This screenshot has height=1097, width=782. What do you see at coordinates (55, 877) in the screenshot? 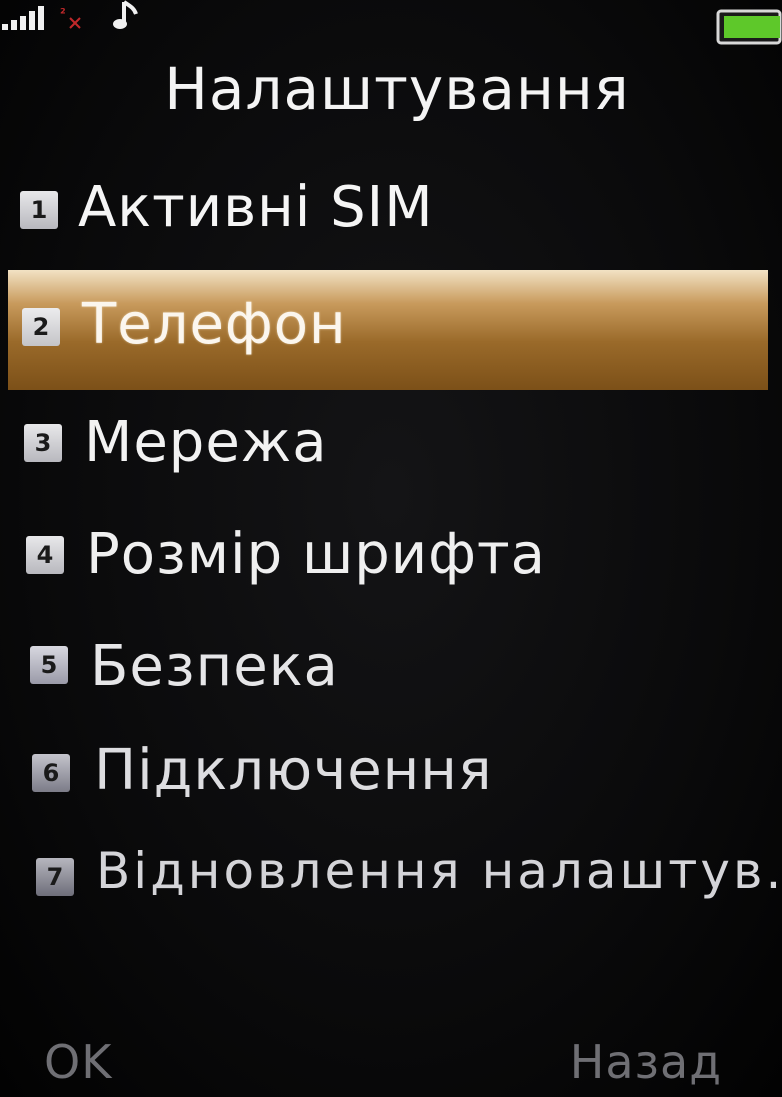
I see `item-number-badge: 7` at bounding box center [55, 877].